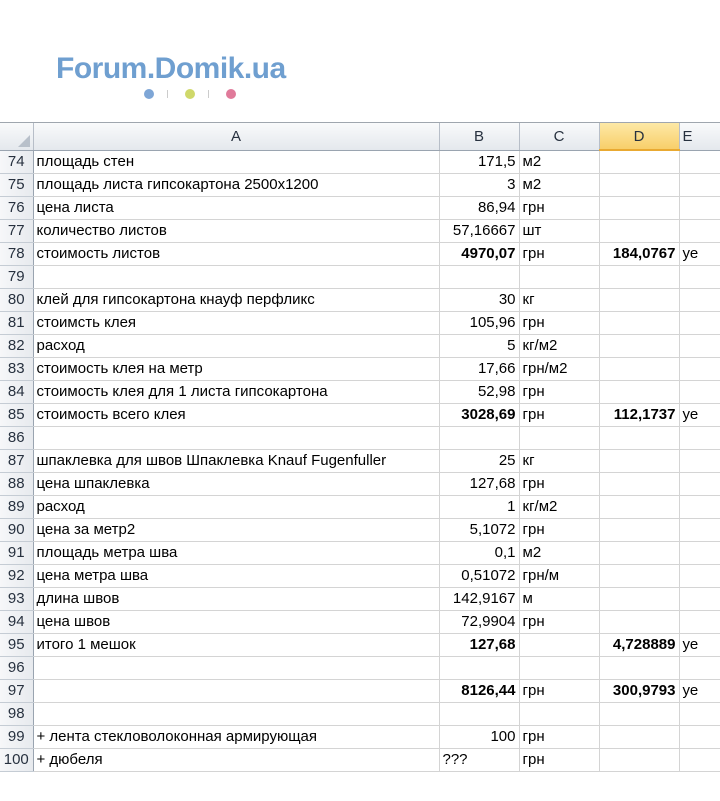 The image size is (720, 801). Describe the element at coordinates (236, 530) in the screenshot. I see `cell-a: цена за метр2` at that location.